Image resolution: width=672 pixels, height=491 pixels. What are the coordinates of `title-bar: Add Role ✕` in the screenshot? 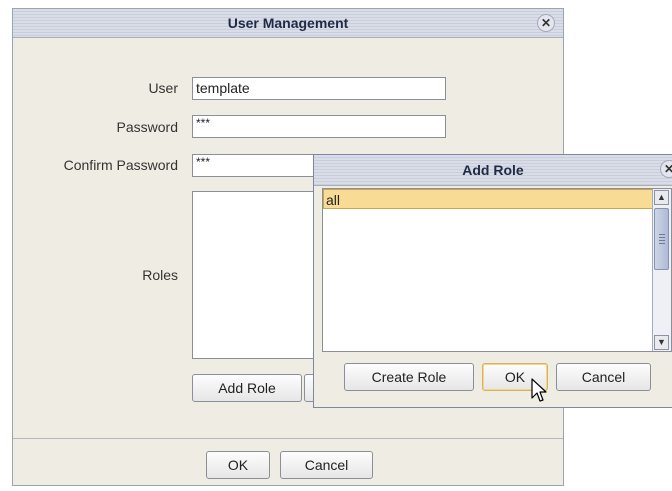 It's located at (493, 170).